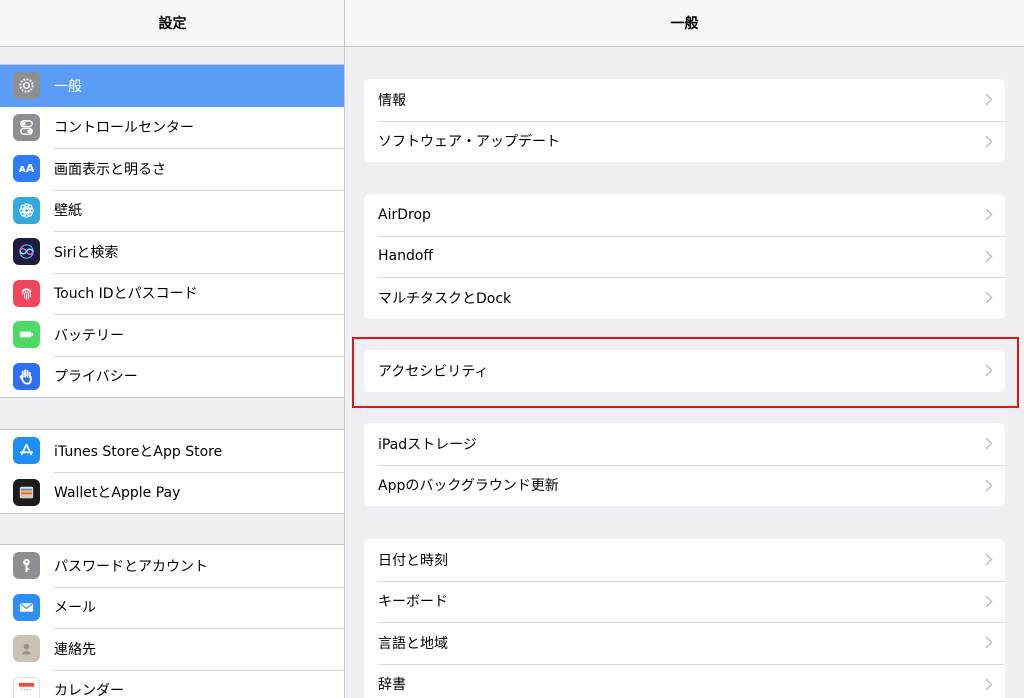 The width and height of the screenshot is (1024, 698). Describe the element at coordinates (110, 169) in the screenshot. I see `sidebar-item-label: 画面表示と明るさ` at that location.